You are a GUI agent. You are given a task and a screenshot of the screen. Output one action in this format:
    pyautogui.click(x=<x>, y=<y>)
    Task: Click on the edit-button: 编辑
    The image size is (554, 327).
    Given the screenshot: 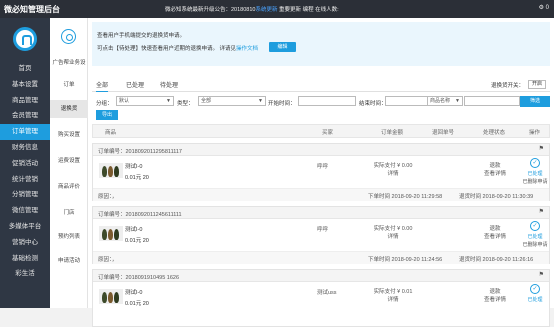 What is the action you would take?
    pyautogui.click(x=282, y=47)
    